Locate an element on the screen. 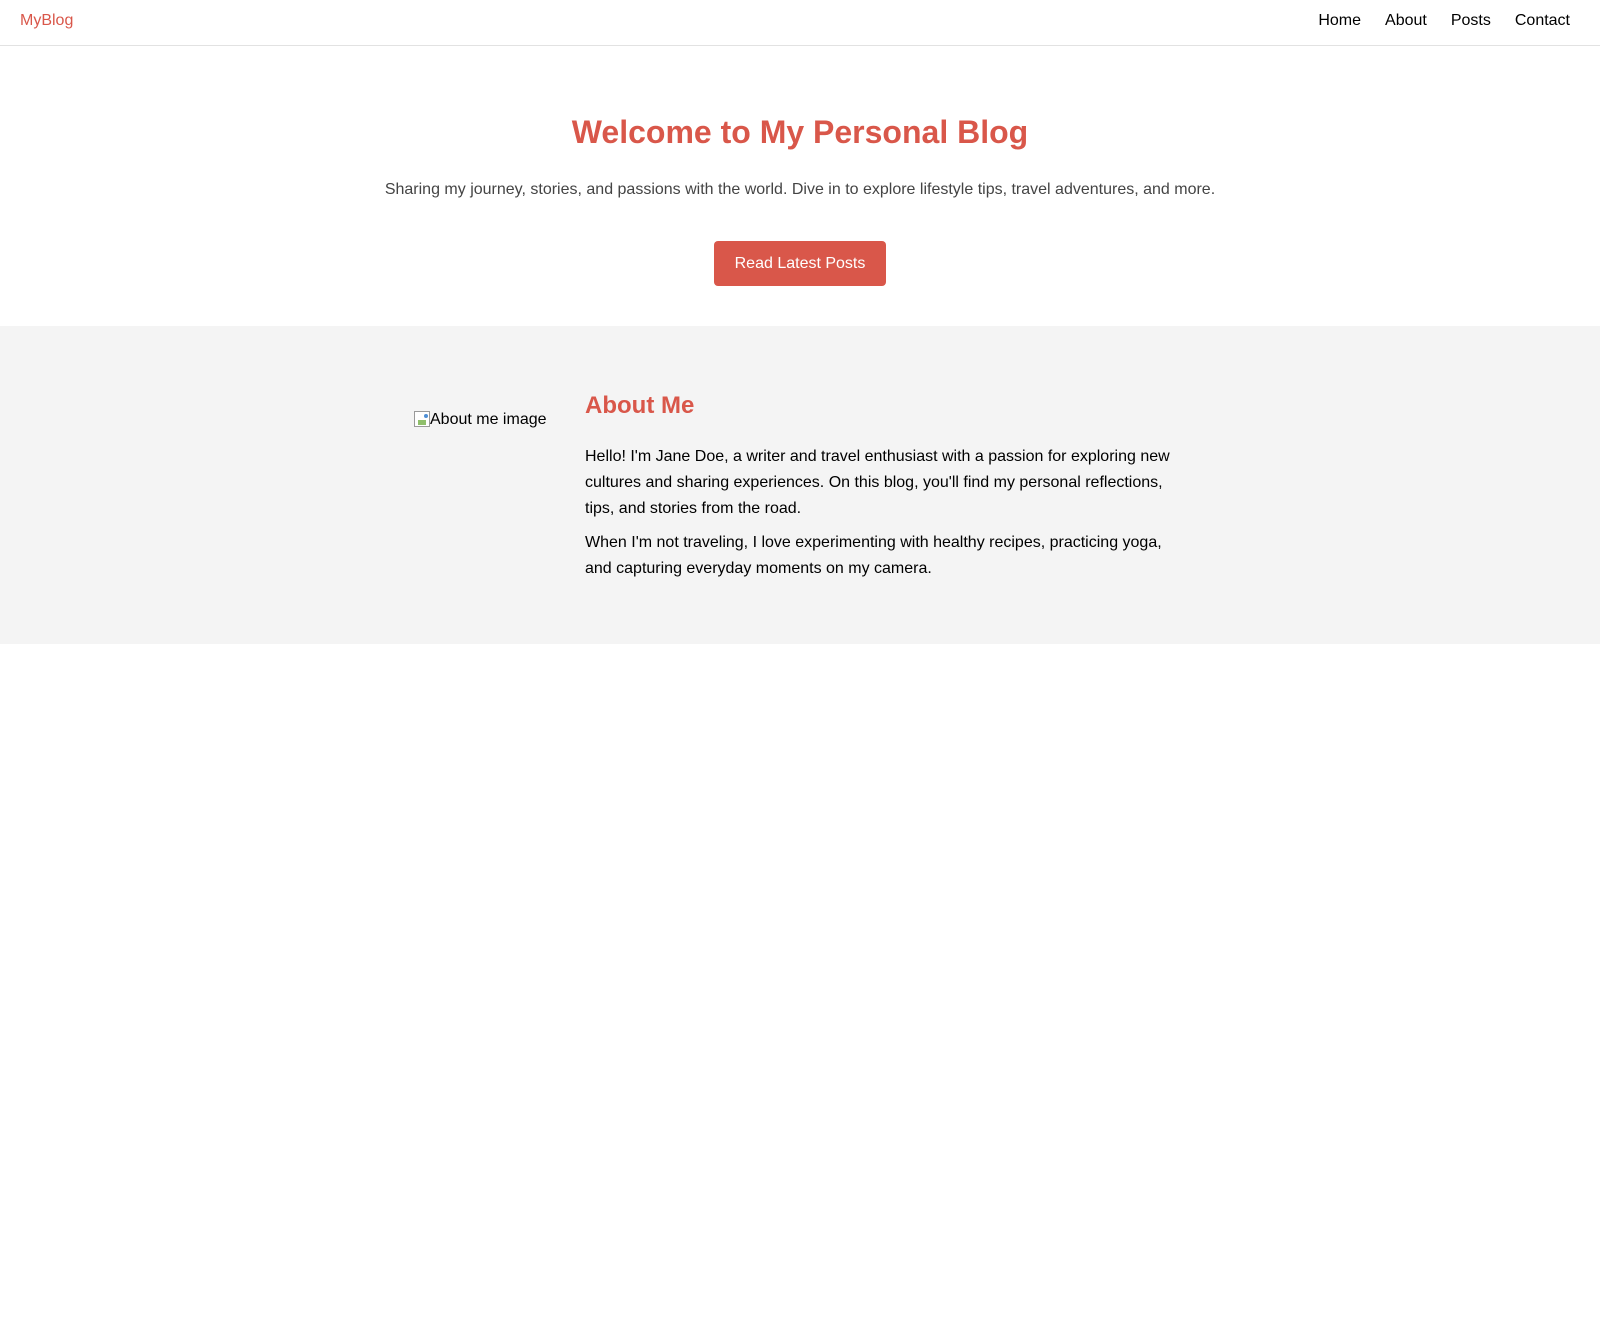  site-header: MyBlog Home About Posts Contact is located at coordinates (800, 23).